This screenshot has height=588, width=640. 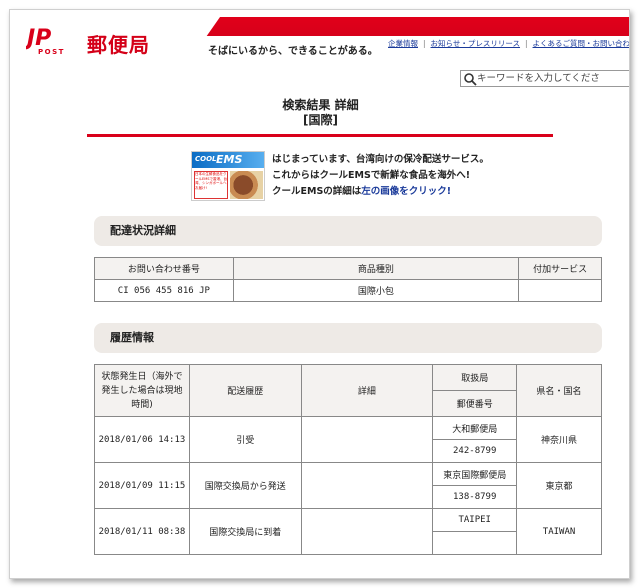 I want to click on search-box, so click(x=544, y=78).